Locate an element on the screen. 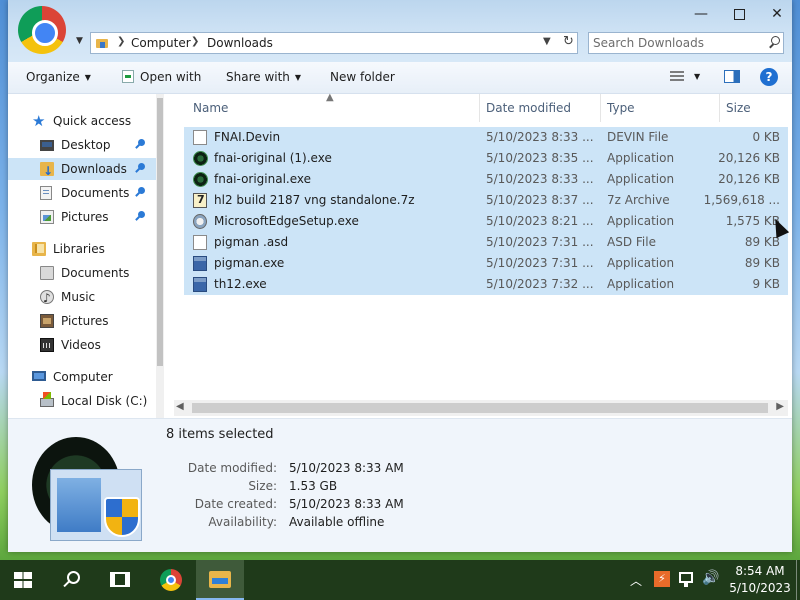 The height and width of the screenshot is (600, 800). address-bar: ❯ Computer ❯ Downloads ▼ ↻ is located at coordinates (334, 43).